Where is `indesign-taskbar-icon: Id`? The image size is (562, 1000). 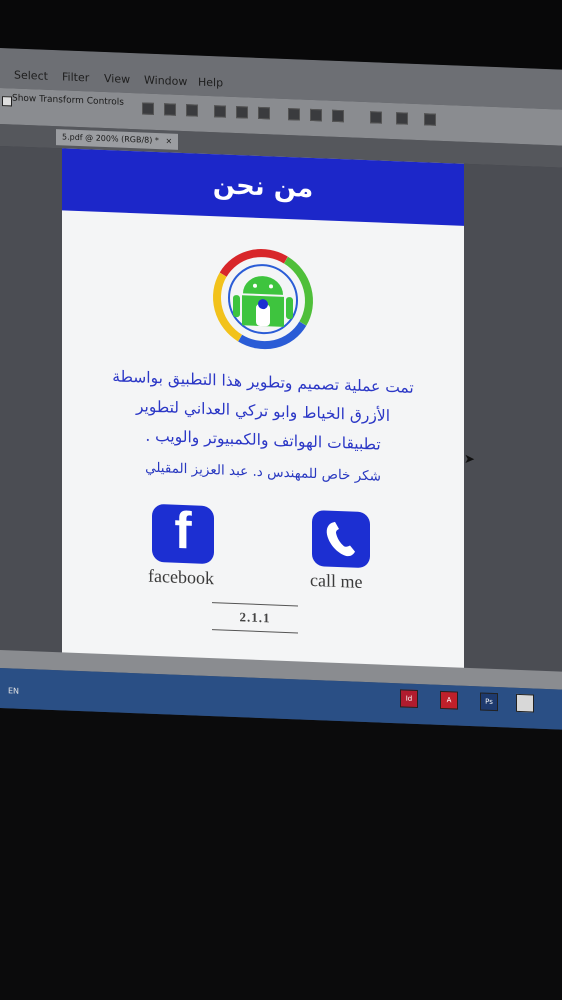
indesign-taskbar-icon: Id is located at coordinates (409, 699).